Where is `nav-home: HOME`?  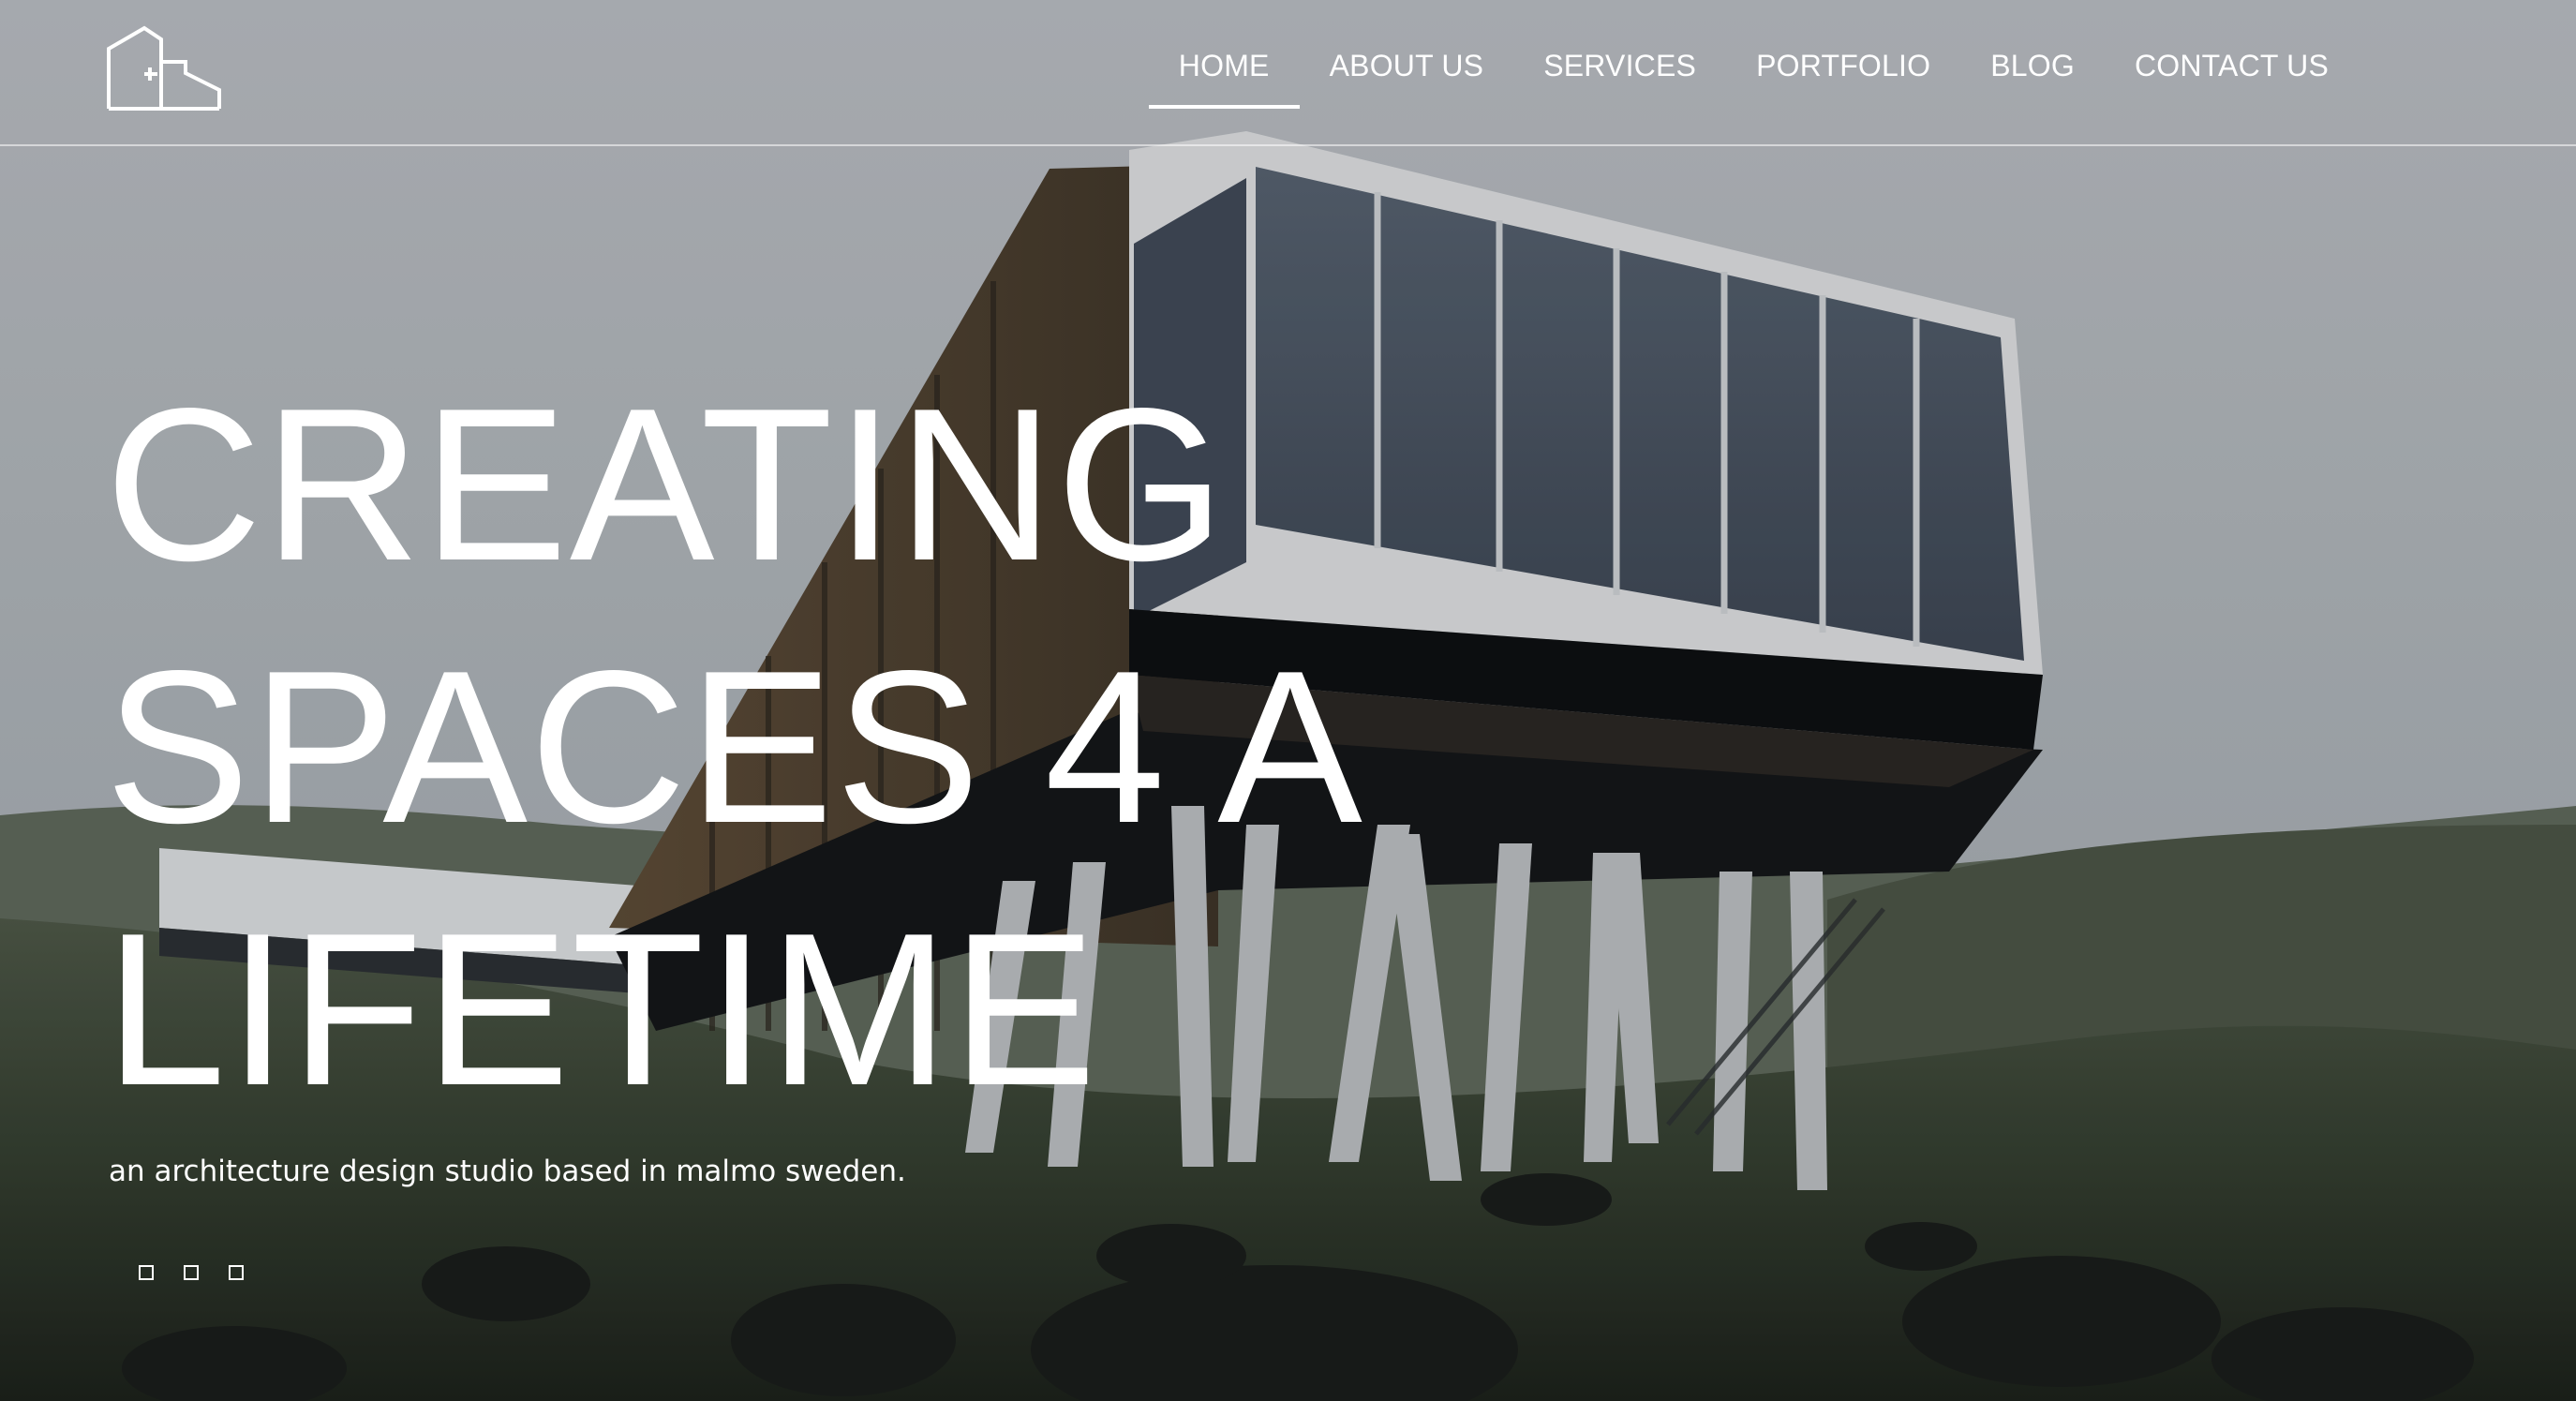
nav-home: HOME is located at coordinates (1224, 73).